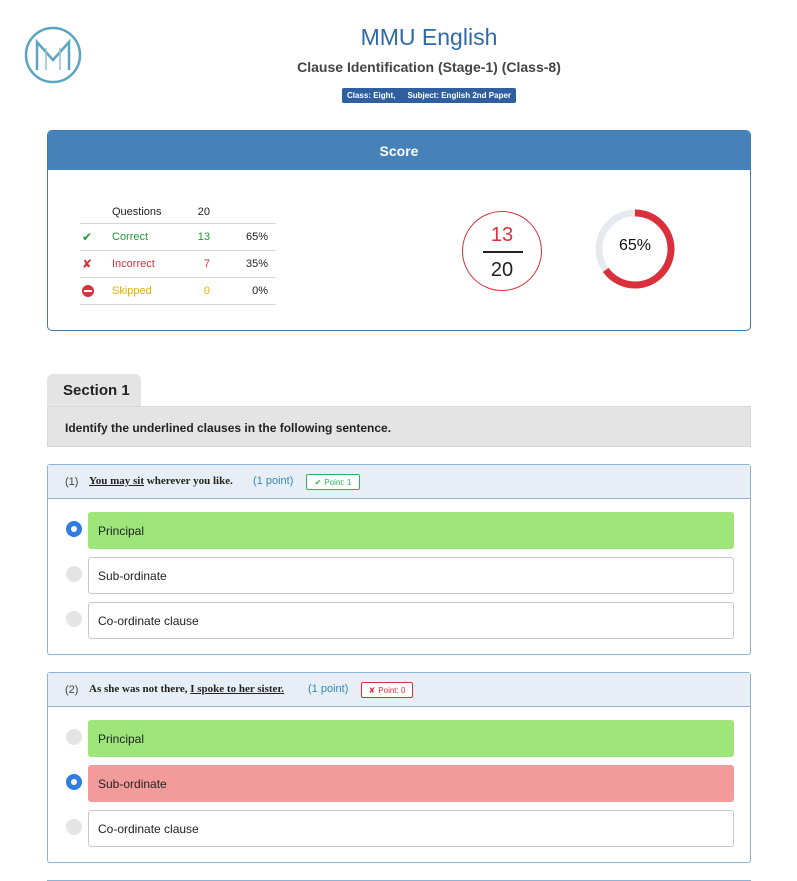  I want to click on incorrect-pct: 35%, so click(256, 264).